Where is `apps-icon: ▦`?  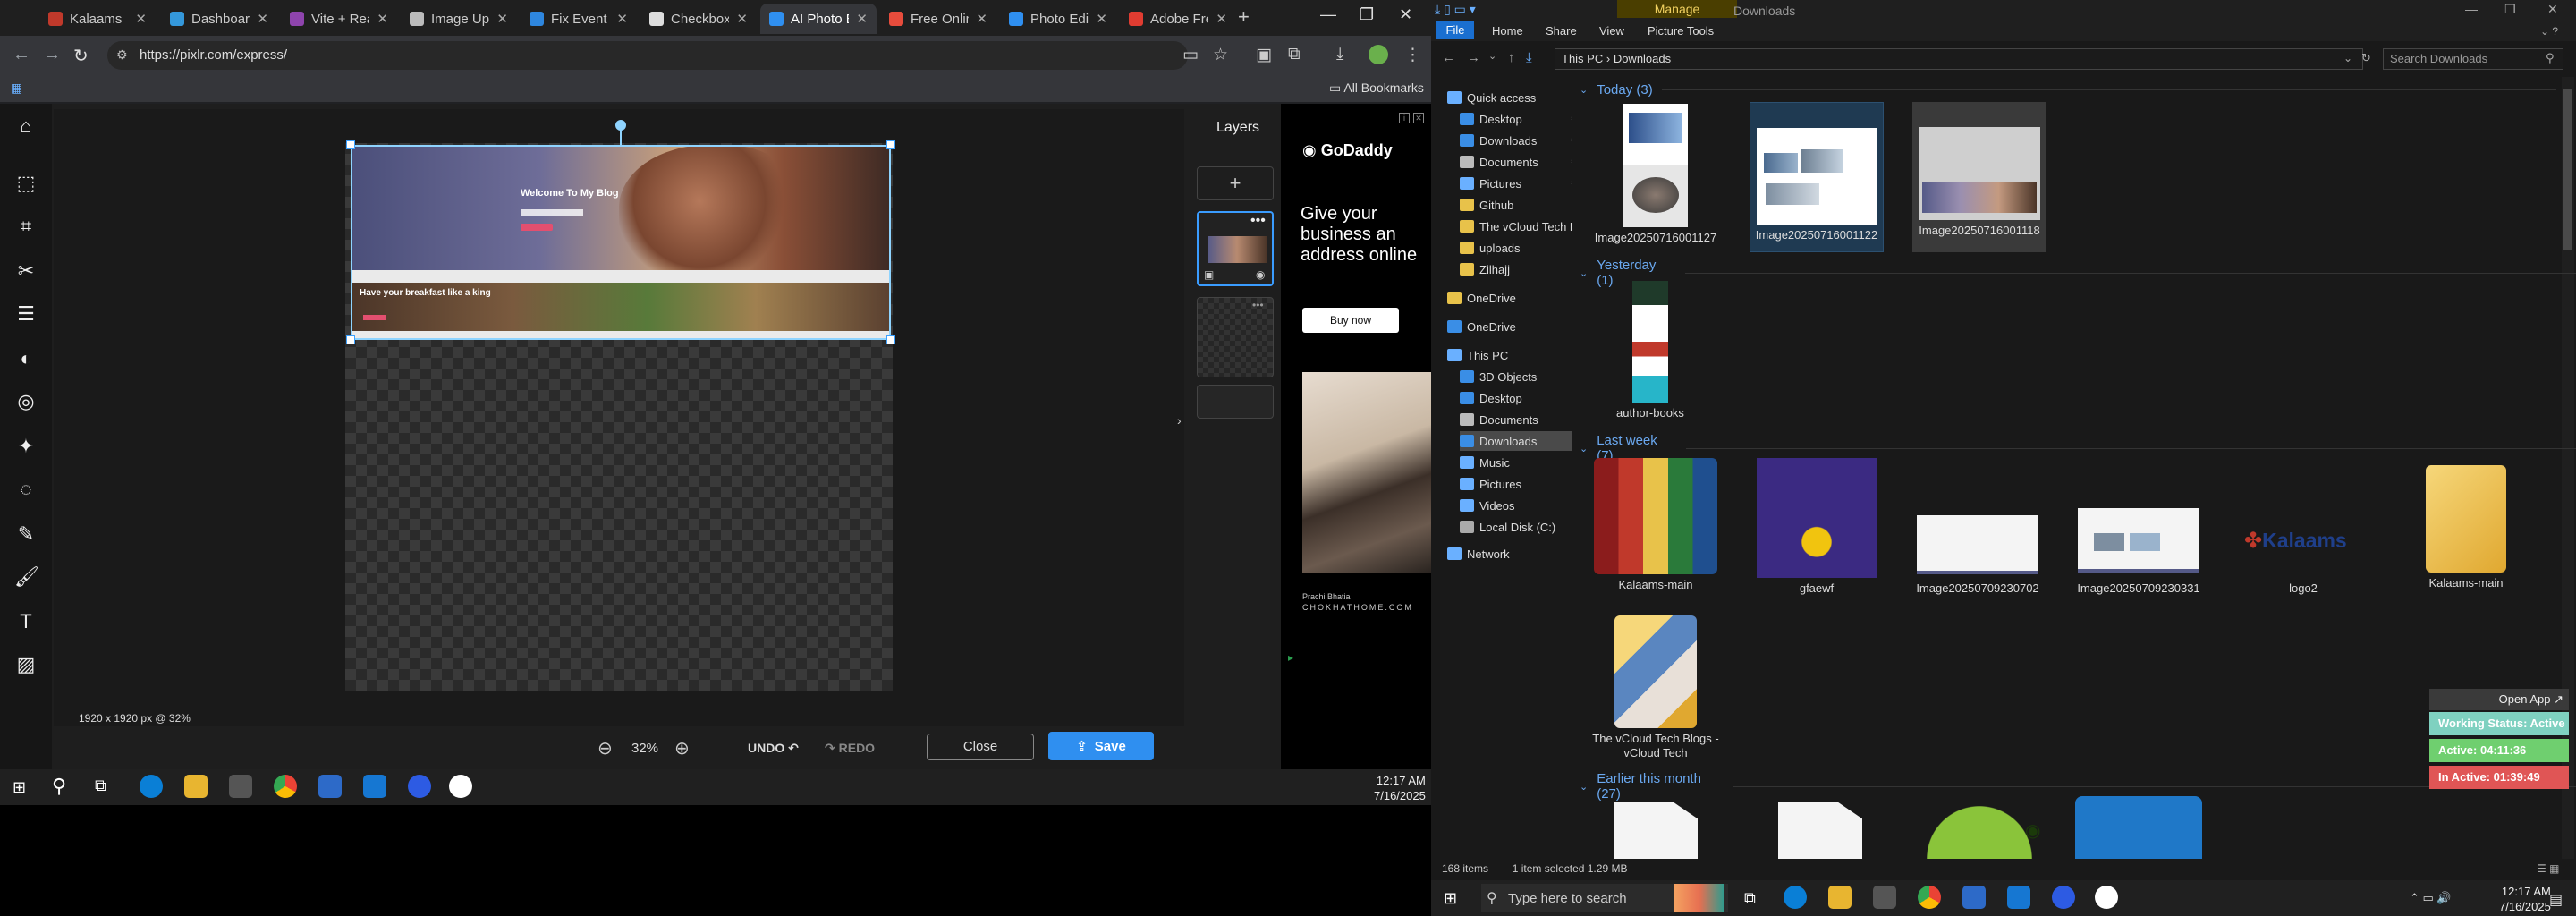
apps-icon: ▦ is located at coordinates (16, 88).